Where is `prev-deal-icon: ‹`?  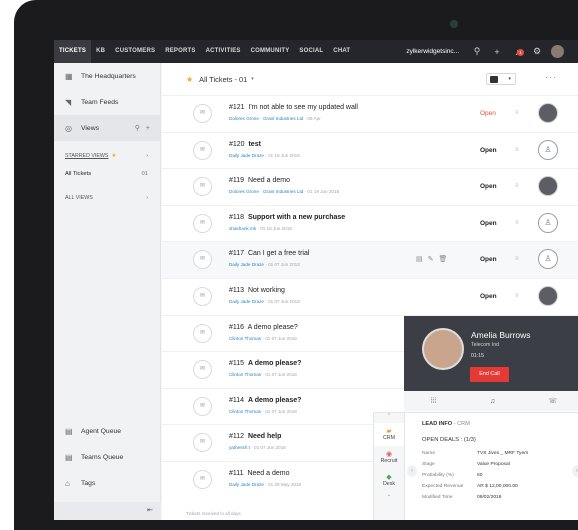
prev-deal-icon: ‹ is located at coordinates (412, 471).